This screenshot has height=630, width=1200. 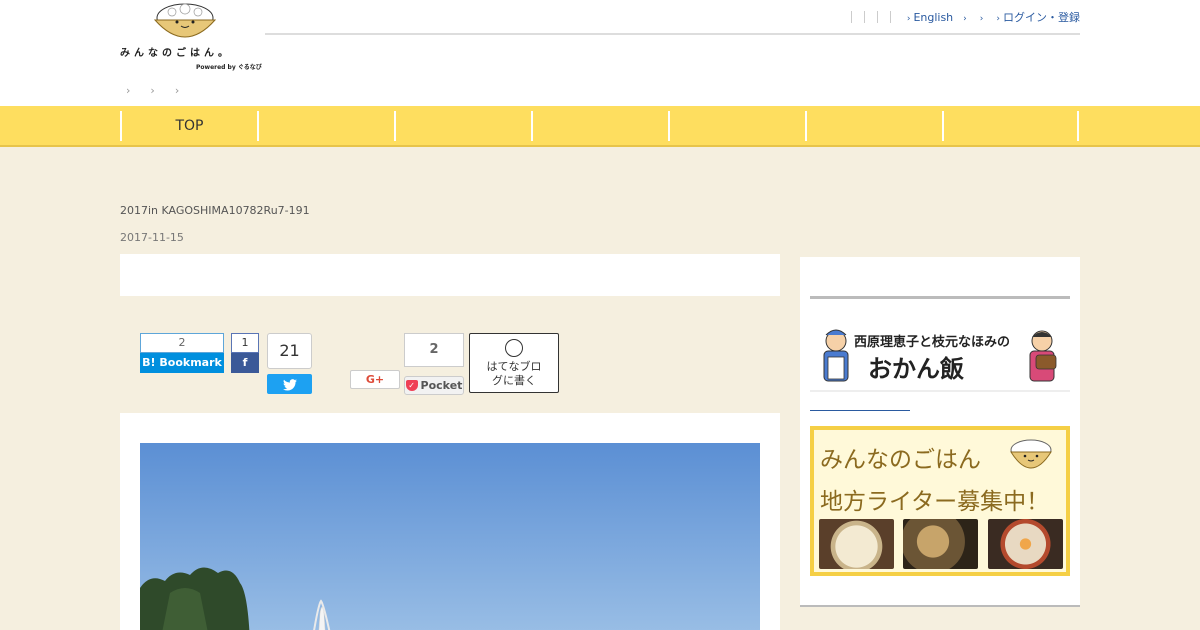 What do you see at coordinates (245, 363) in the screenshot?
I see `facebook-share-button: f` at bounding box center [245, 363].